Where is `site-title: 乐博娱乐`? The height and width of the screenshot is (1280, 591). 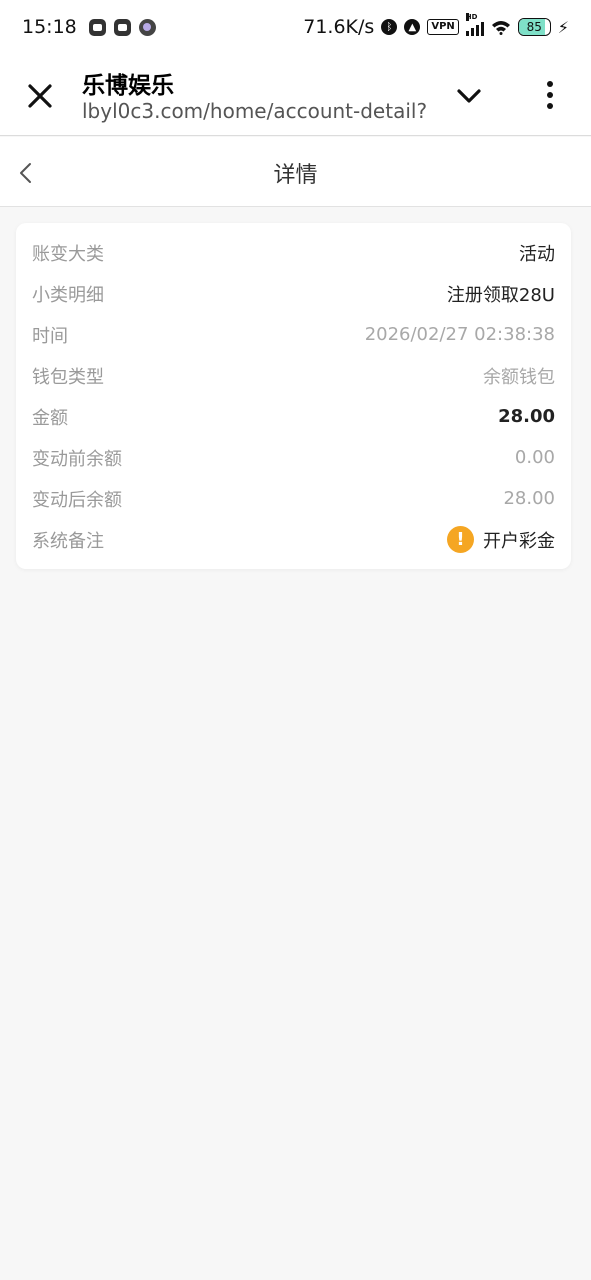
site-title: 乐博娱乐 is located at coordinates (128, 86).